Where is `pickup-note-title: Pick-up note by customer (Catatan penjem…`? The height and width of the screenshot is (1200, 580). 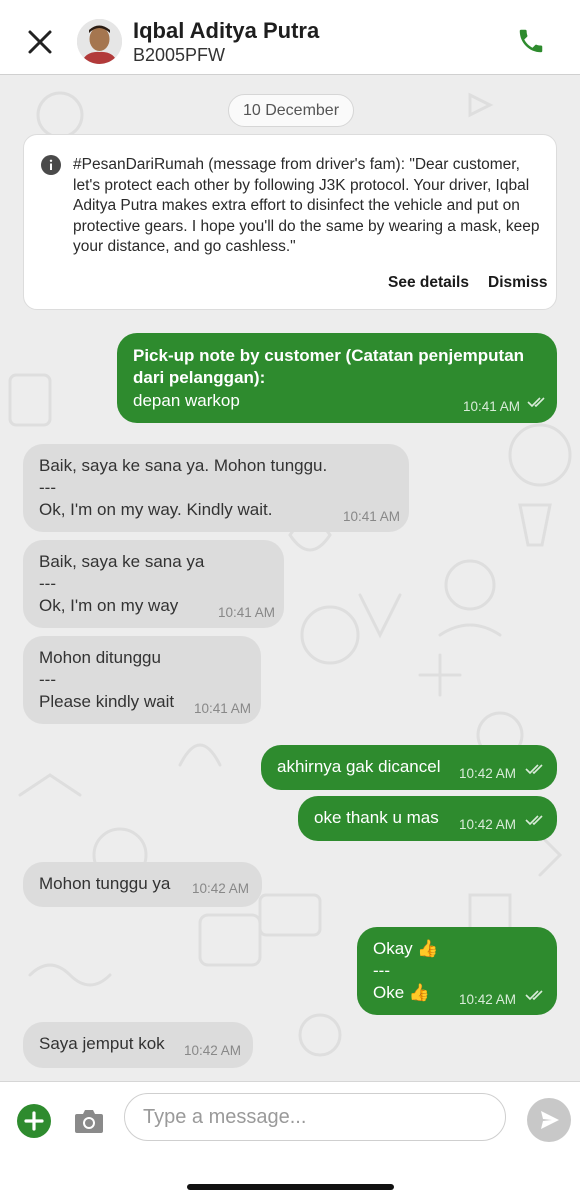 pickup-note-title: Pick-up note by customer (Catatan penjem… is located at coordinates (329, 366).